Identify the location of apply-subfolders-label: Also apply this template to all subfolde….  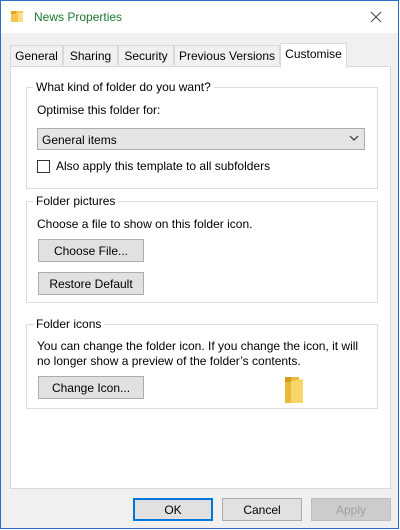
(163, 166).